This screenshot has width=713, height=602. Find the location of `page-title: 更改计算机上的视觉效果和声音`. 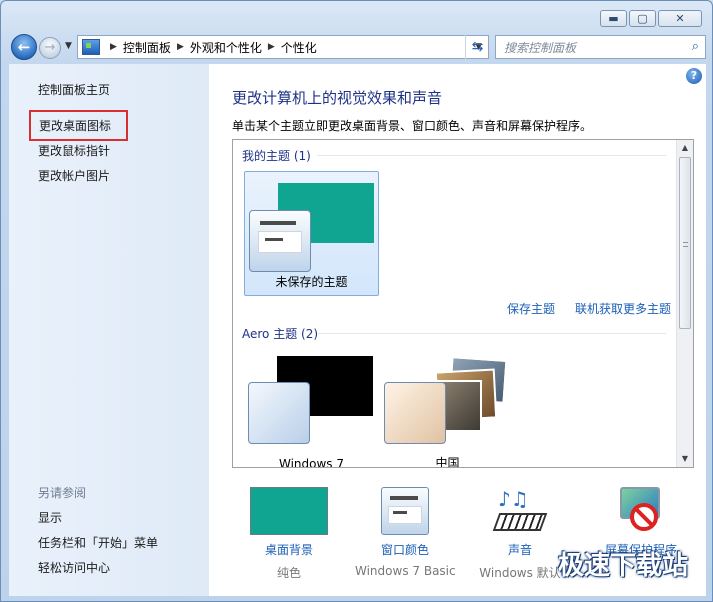

page-title: 更改计算机上的视觉效果和声音 is located at coordinates (337, 98).